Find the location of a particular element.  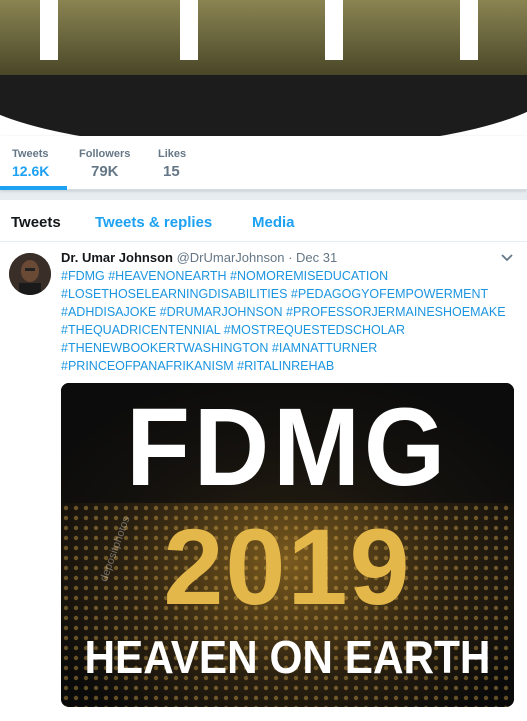

tab-tweets-and-replies: Tweets & replies is located at coordinates (153, 222).